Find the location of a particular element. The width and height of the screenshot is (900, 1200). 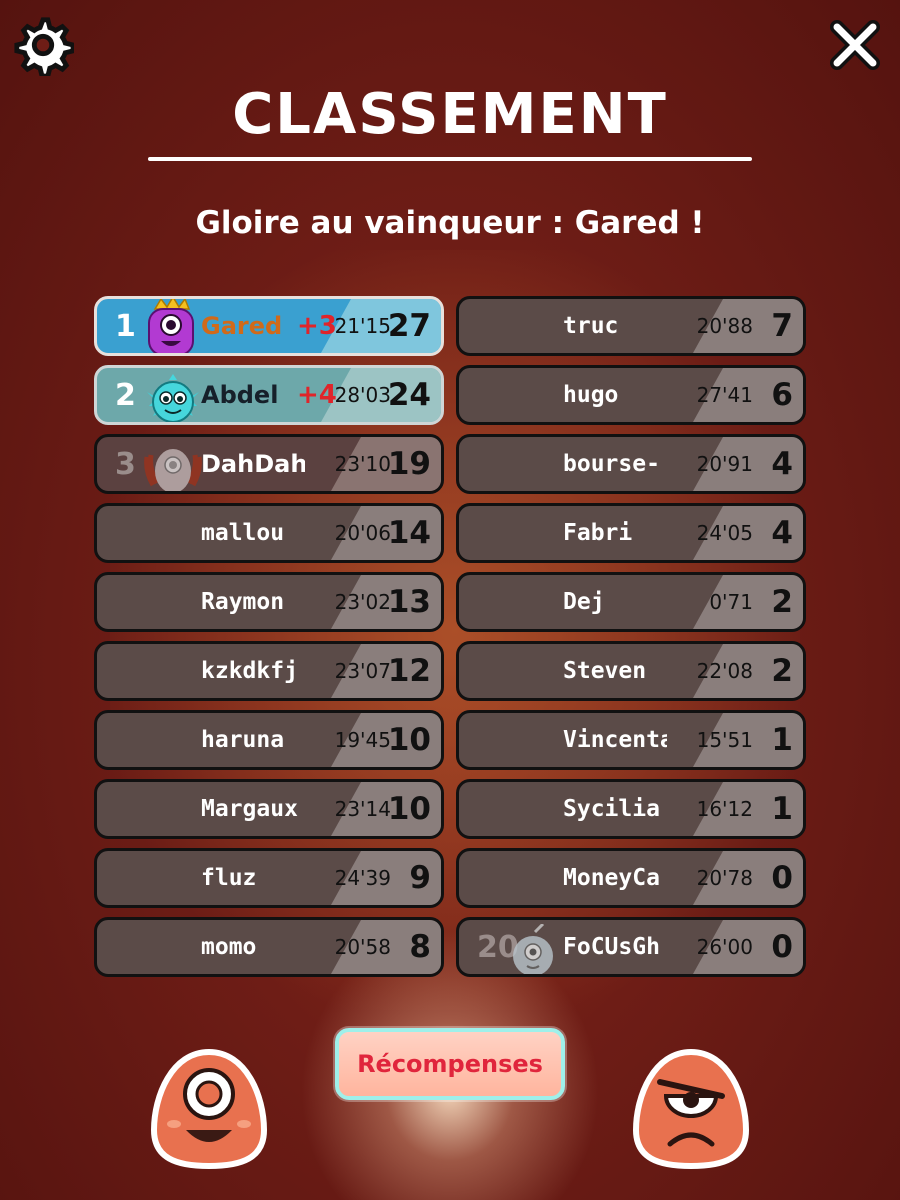

row-time: 26'00 is located at coordinates (724, 947).